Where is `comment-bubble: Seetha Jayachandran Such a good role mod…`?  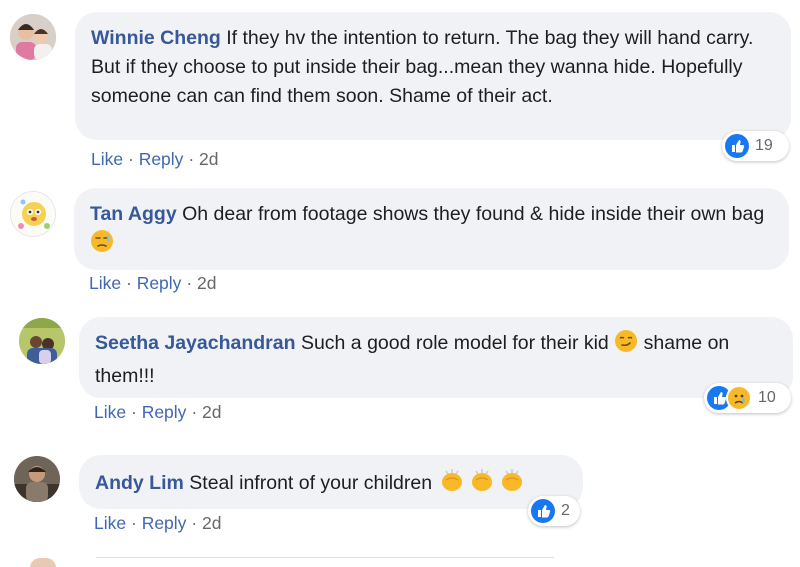
comment-bubble: Seetha Jayachandran Such a good role mod… is located at coordinates (436, 357).